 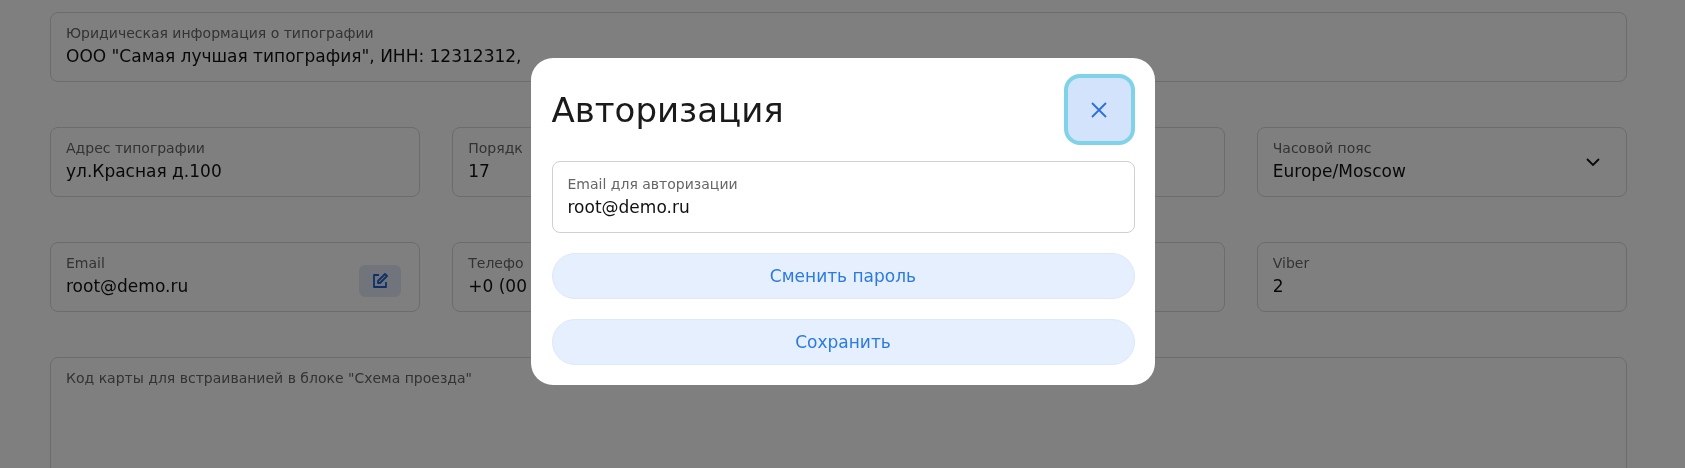 What do you see at coordinates (220, 33) in the screenshot?
I see `field-label: Юридическая информация о типографии` at bounding box center [220, 33].